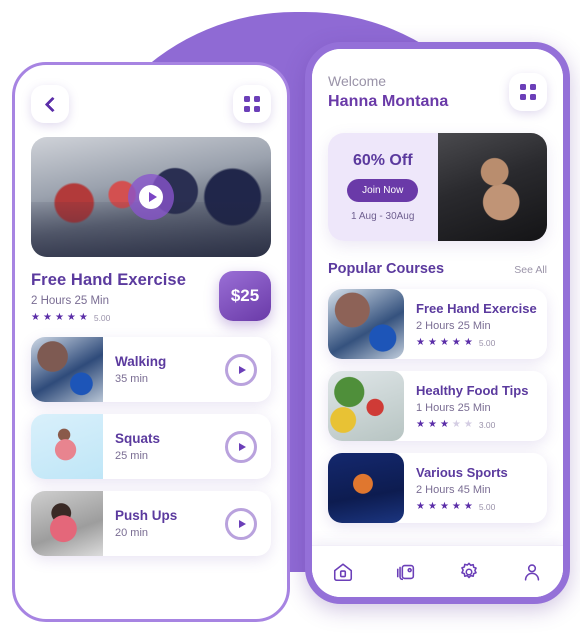 The image size is (580, 643). I want to click on price-badge: $25, so click(245, 296).